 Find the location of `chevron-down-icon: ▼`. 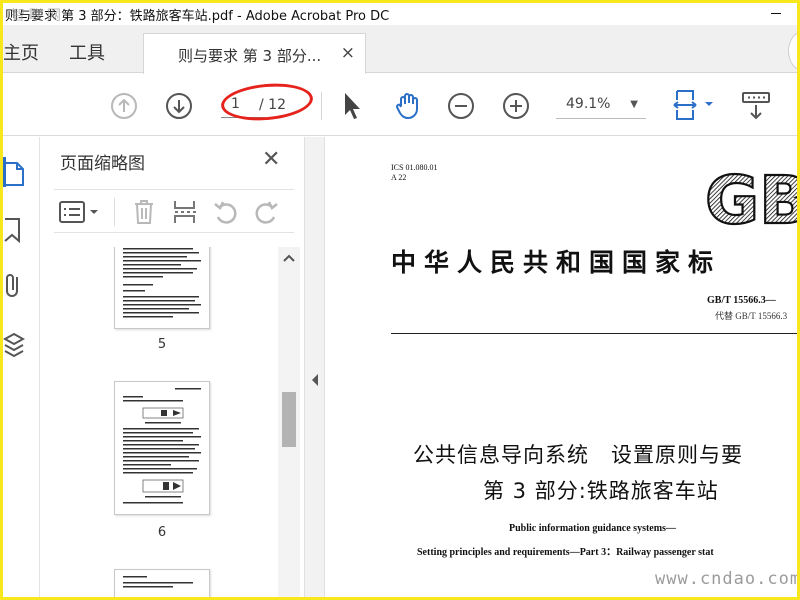

chevron-down-icon: ▼ is located at coordinates (634, 104).